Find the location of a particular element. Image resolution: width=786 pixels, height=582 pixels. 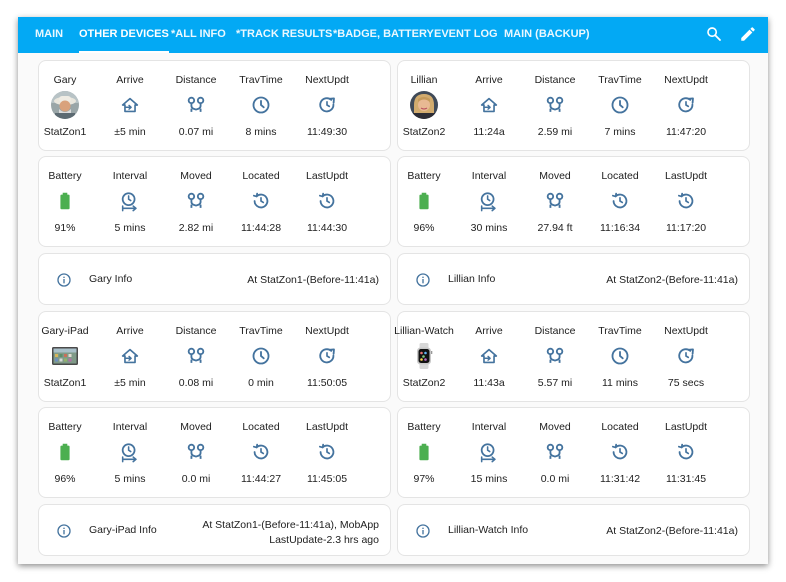

interval-value: 30 mins is located at coordinates (489, 228).